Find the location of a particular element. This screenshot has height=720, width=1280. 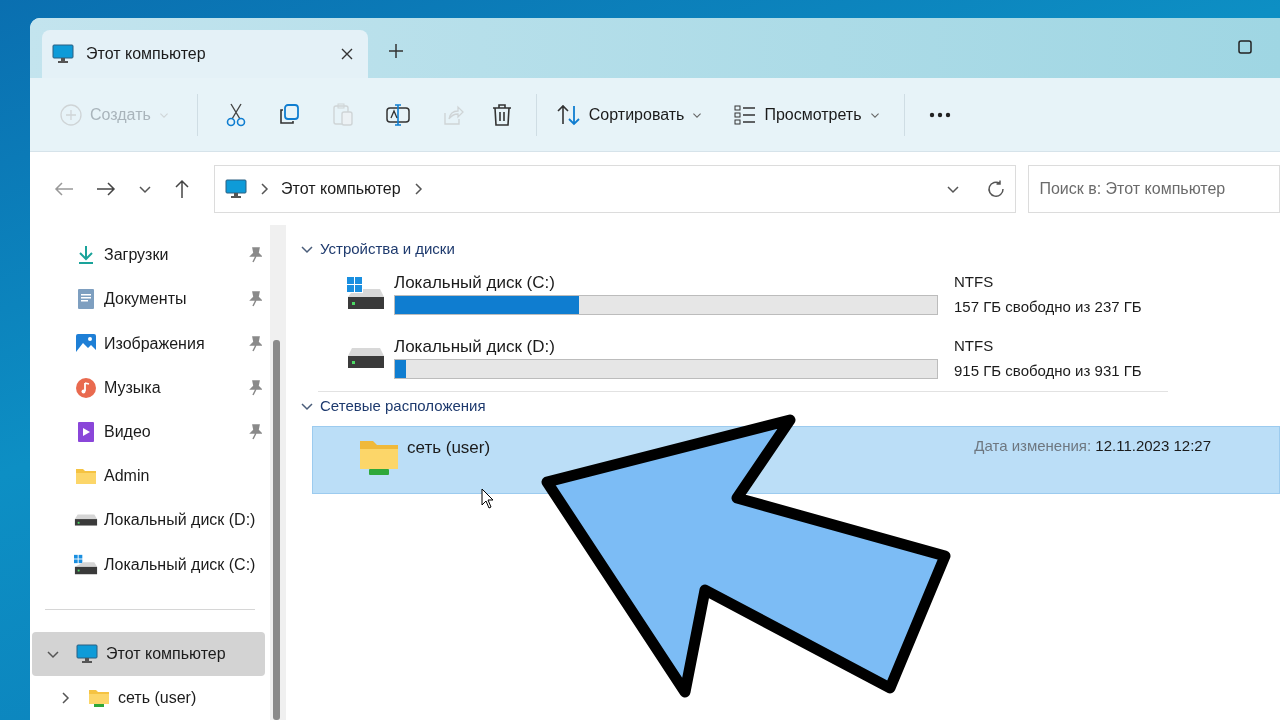

group-header: Сетевые расположения is located at coordinates (403, 406).